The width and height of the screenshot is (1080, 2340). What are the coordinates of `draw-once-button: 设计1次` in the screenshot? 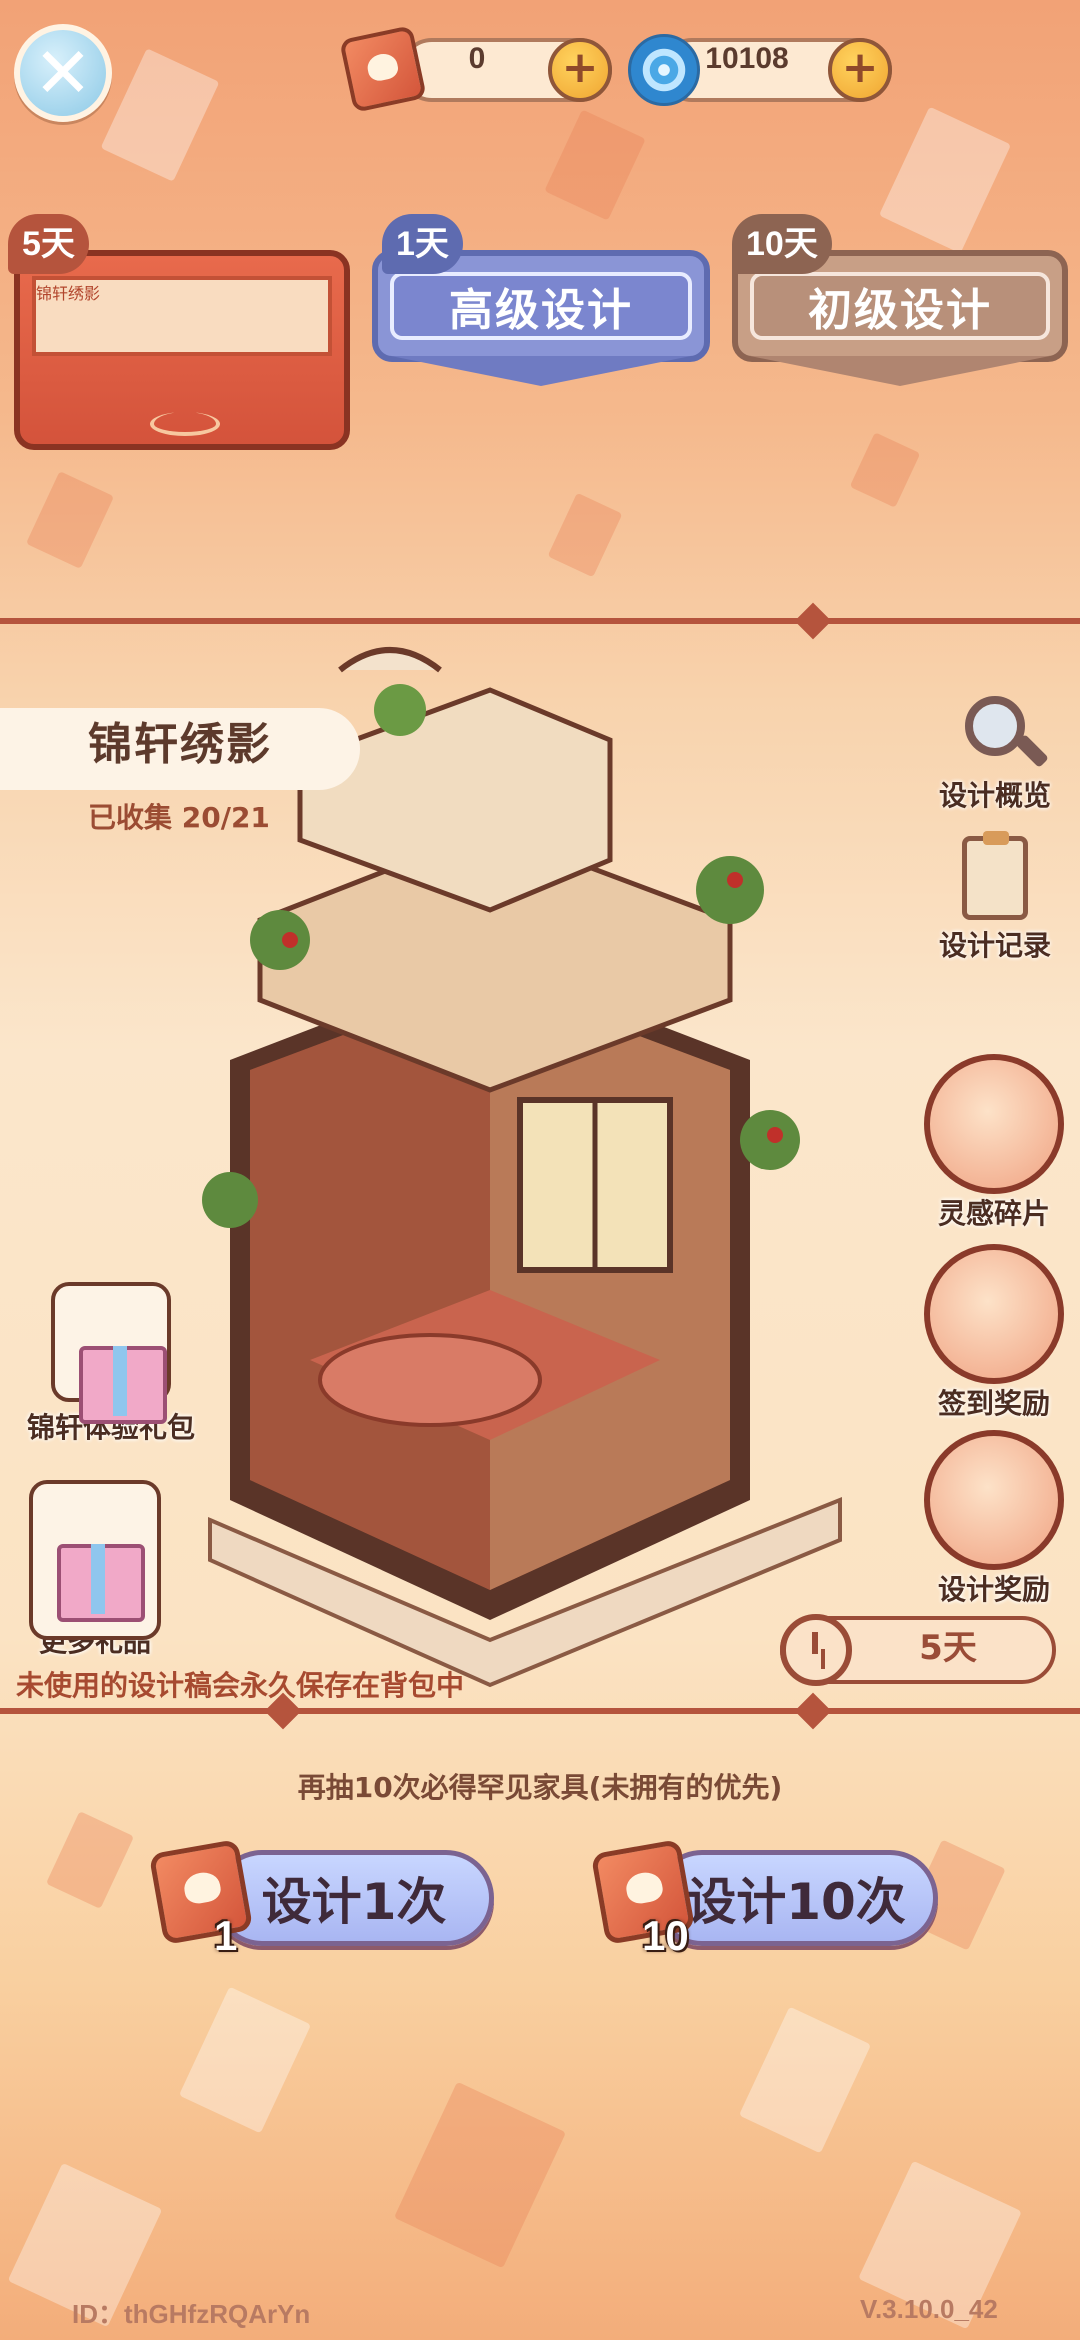 It's located at (354, 1898).